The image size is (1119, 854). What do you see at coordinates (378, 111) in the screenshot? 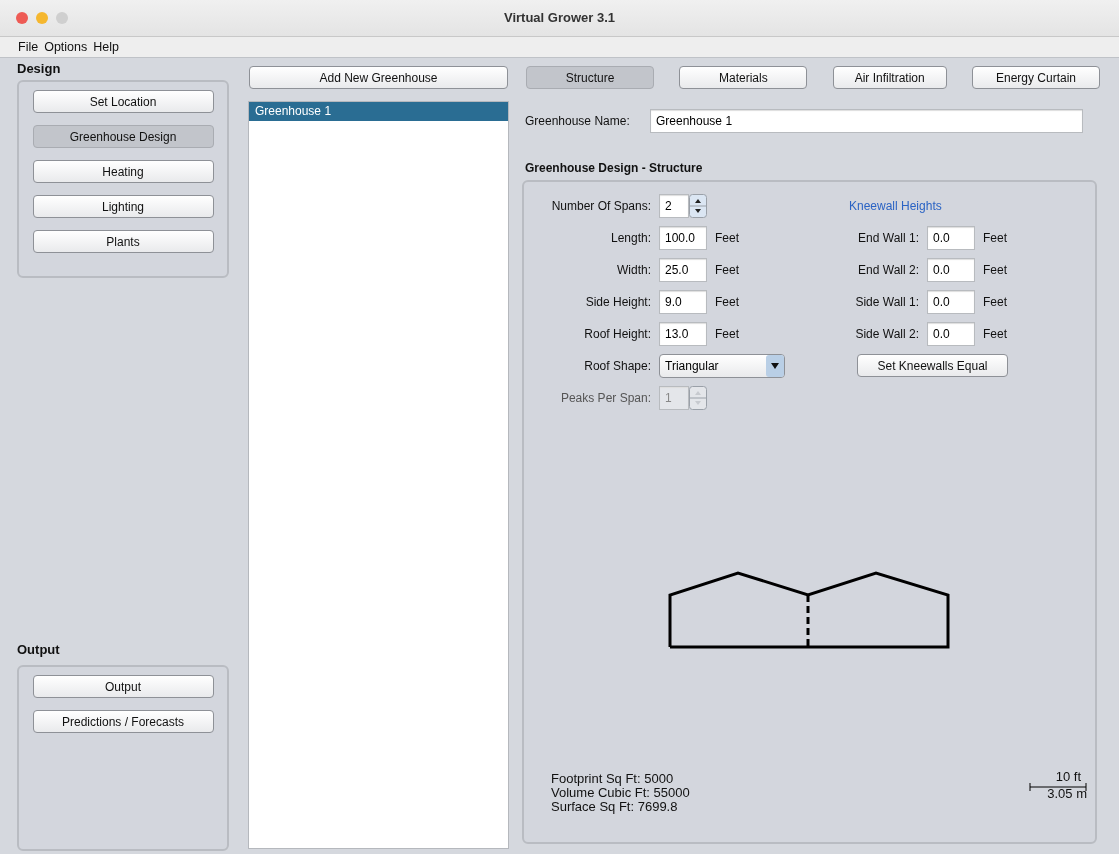
I see `list-item: Greenhouse 1` at bounding box center [378, 111].